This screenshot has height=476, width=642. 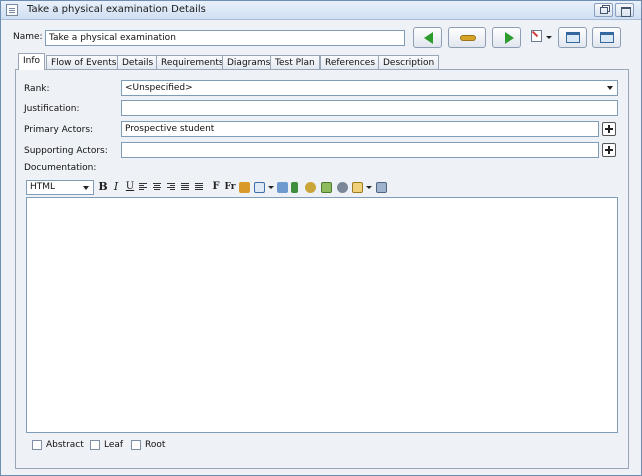 I want to click on tab-test-plan: Test Plan, so click(x=295, y=62).